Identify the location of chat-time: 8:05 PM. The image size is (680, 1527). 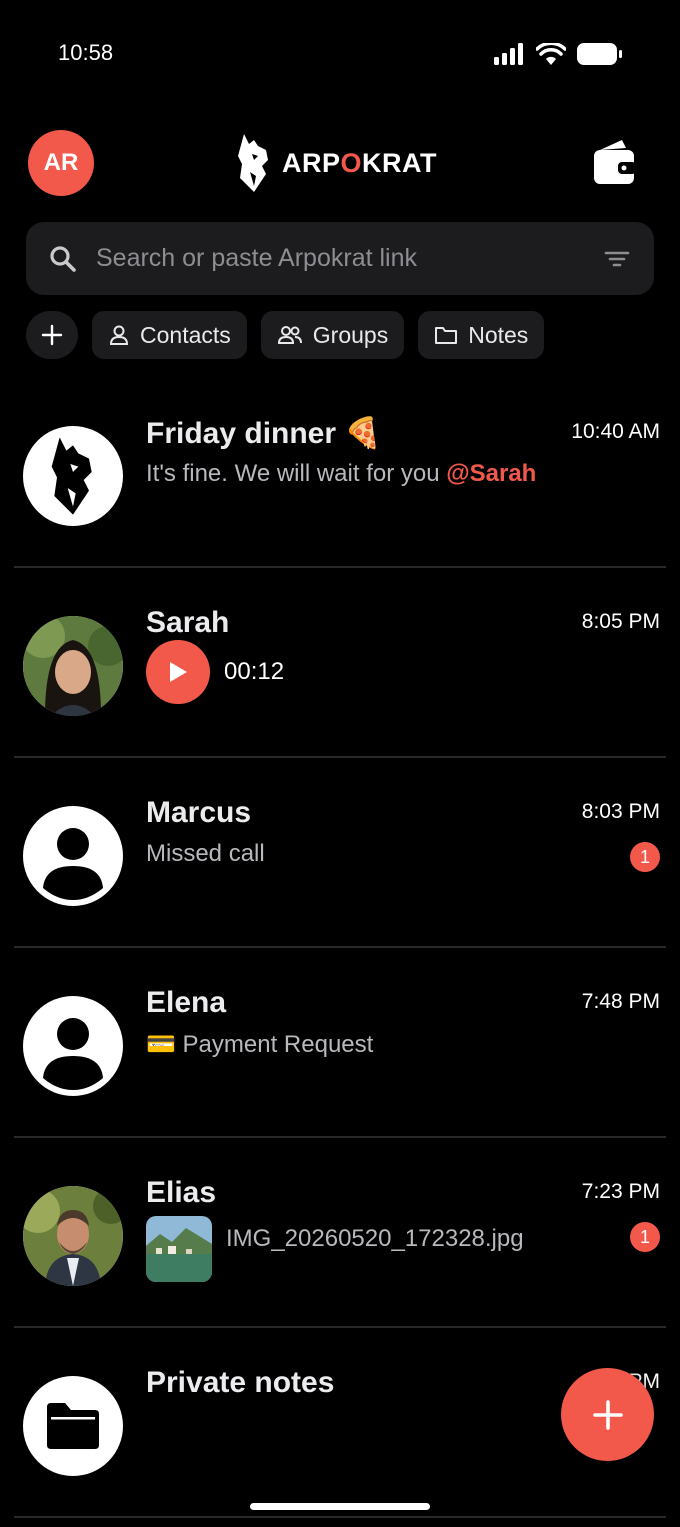
(620, 621).